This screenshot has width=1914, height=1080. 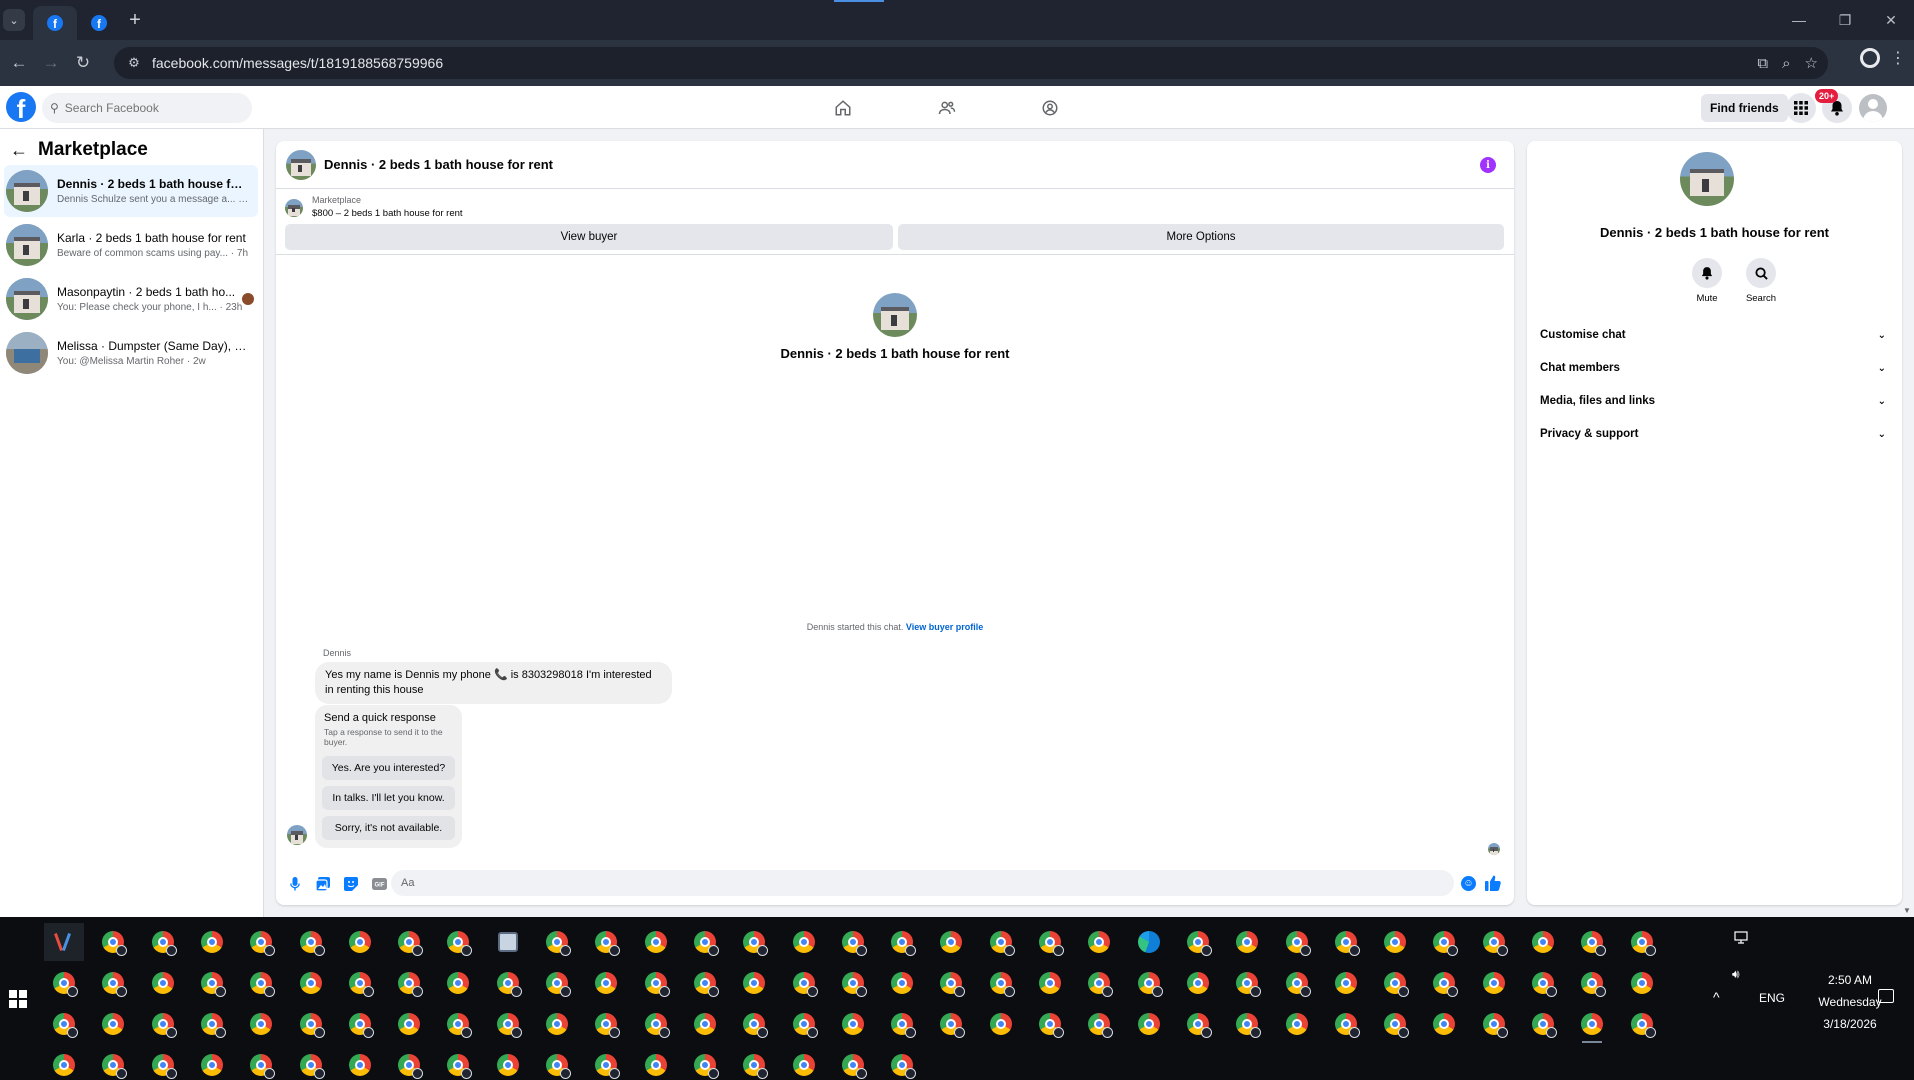 I want to click on url-text: facebook.com/messages/t/1819188568759966, so click(x=297, y=63).